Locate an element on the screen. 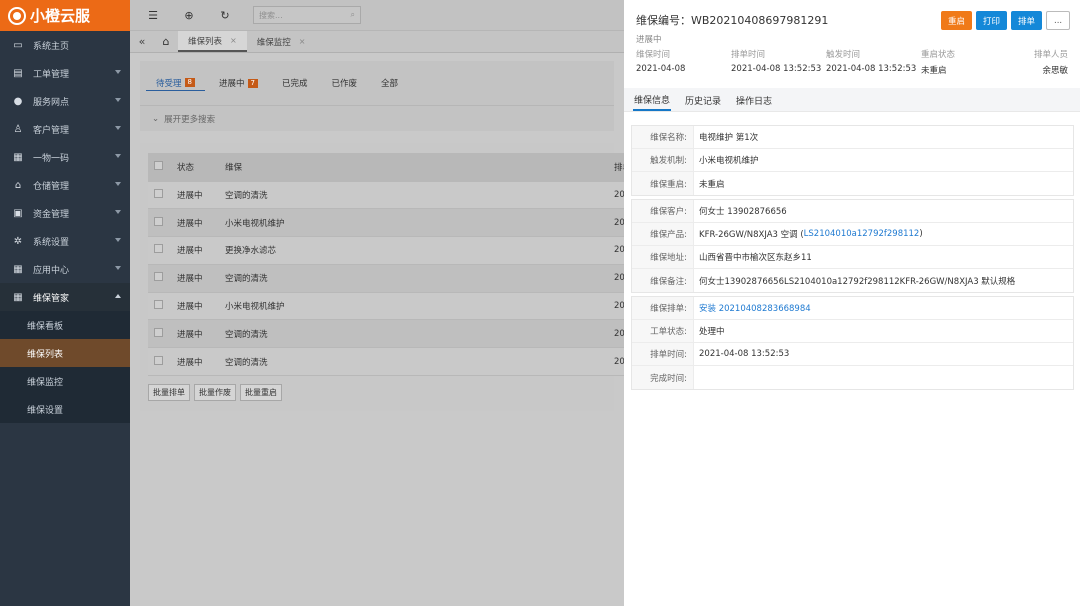 The width and height of the screenshot is (1080, 606). warehouse-icon: ⌂ is located at coordinates (18, 185).